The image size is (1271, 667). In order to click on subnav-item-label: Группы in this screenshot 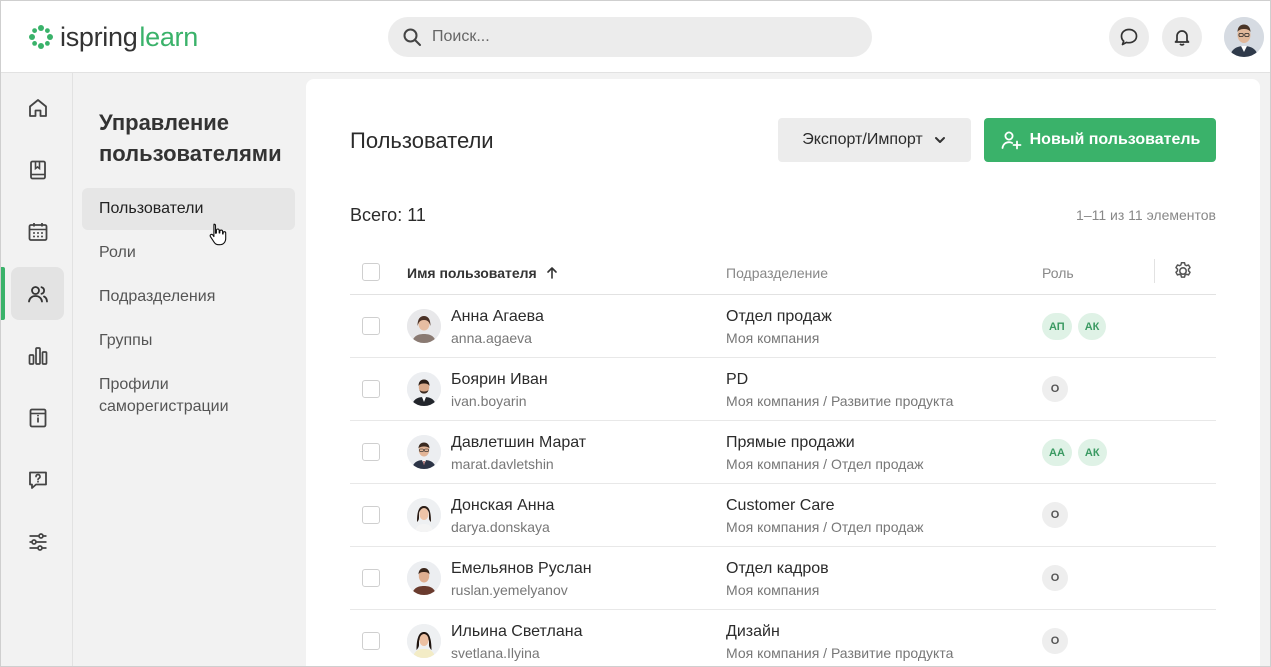, I will do `click(126, 340)`.